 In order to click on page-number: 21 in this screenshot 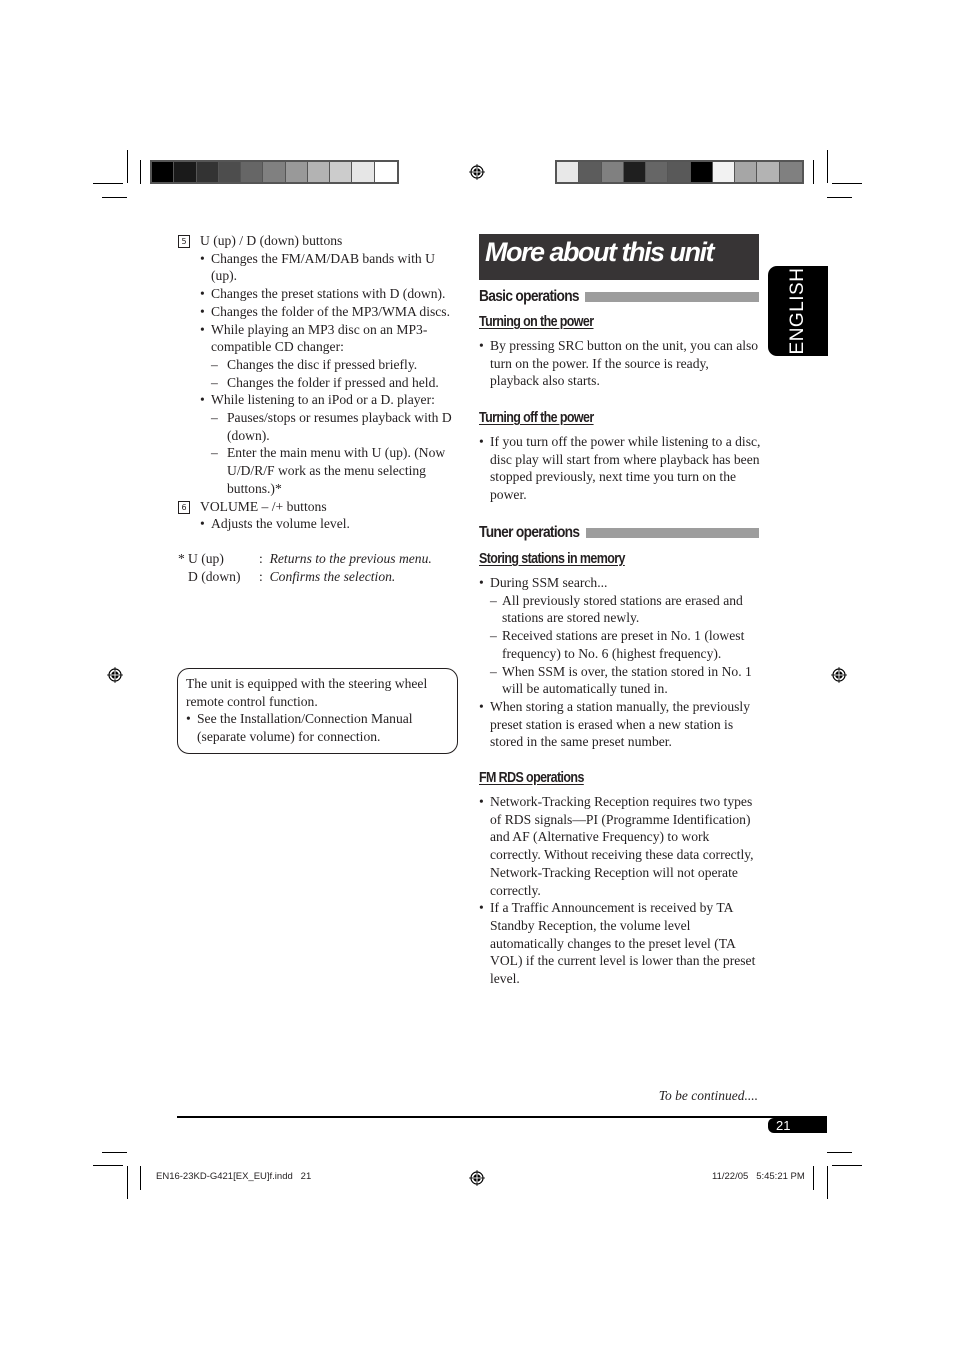, I will do `click(797, 1125)`.